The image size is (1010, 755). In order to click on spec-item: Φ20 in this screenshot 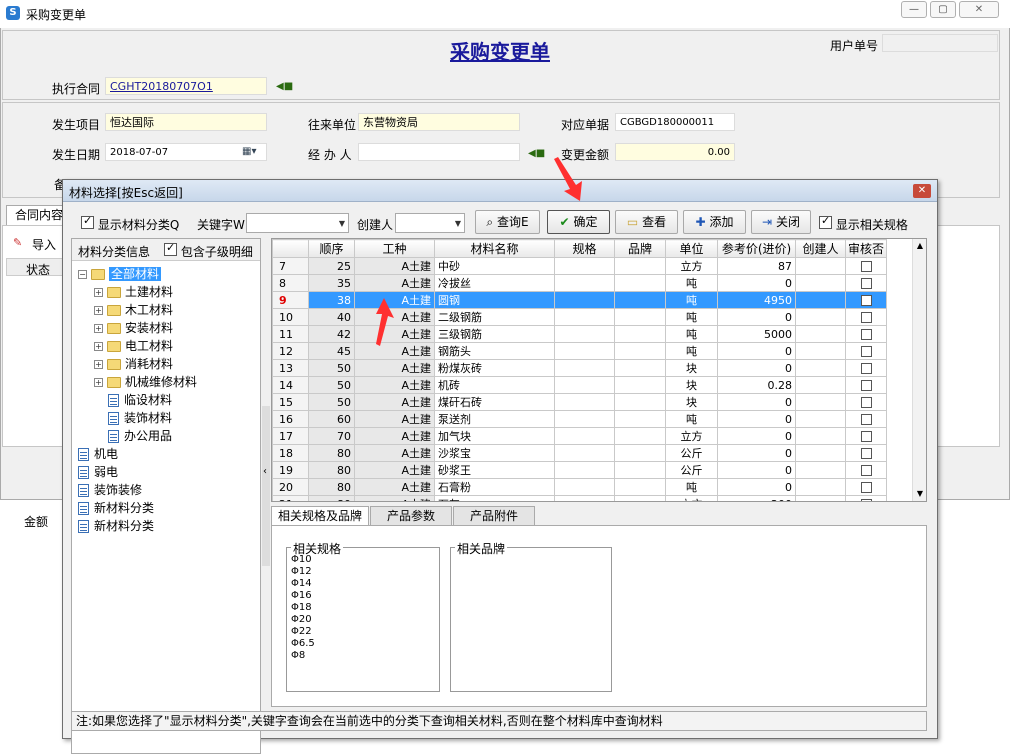, I will do `click(301, 620)`.